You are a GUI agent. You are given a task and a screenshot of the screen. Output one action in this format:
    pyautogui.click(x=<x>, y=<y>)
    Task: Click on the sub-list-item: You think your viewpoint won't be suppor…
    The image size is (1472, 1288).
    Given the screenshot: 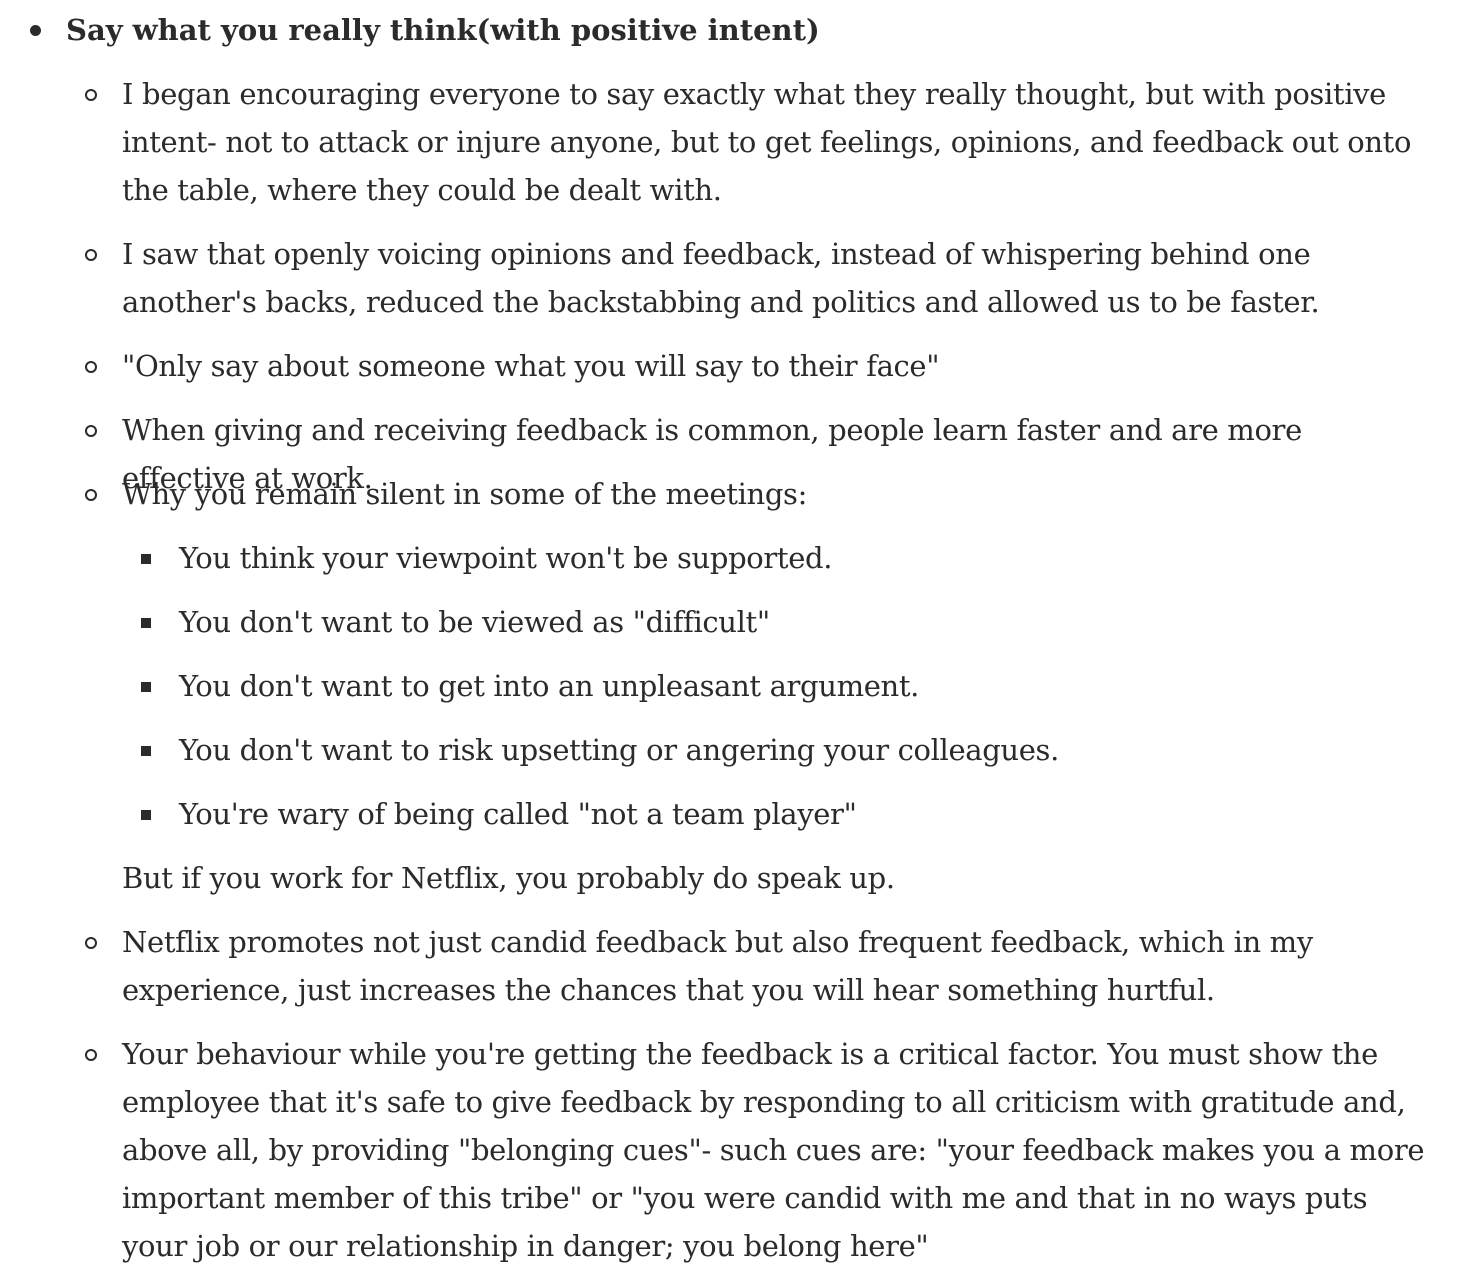 What is the action you would take?
    pyautogui.click(x=506, y=558)
    